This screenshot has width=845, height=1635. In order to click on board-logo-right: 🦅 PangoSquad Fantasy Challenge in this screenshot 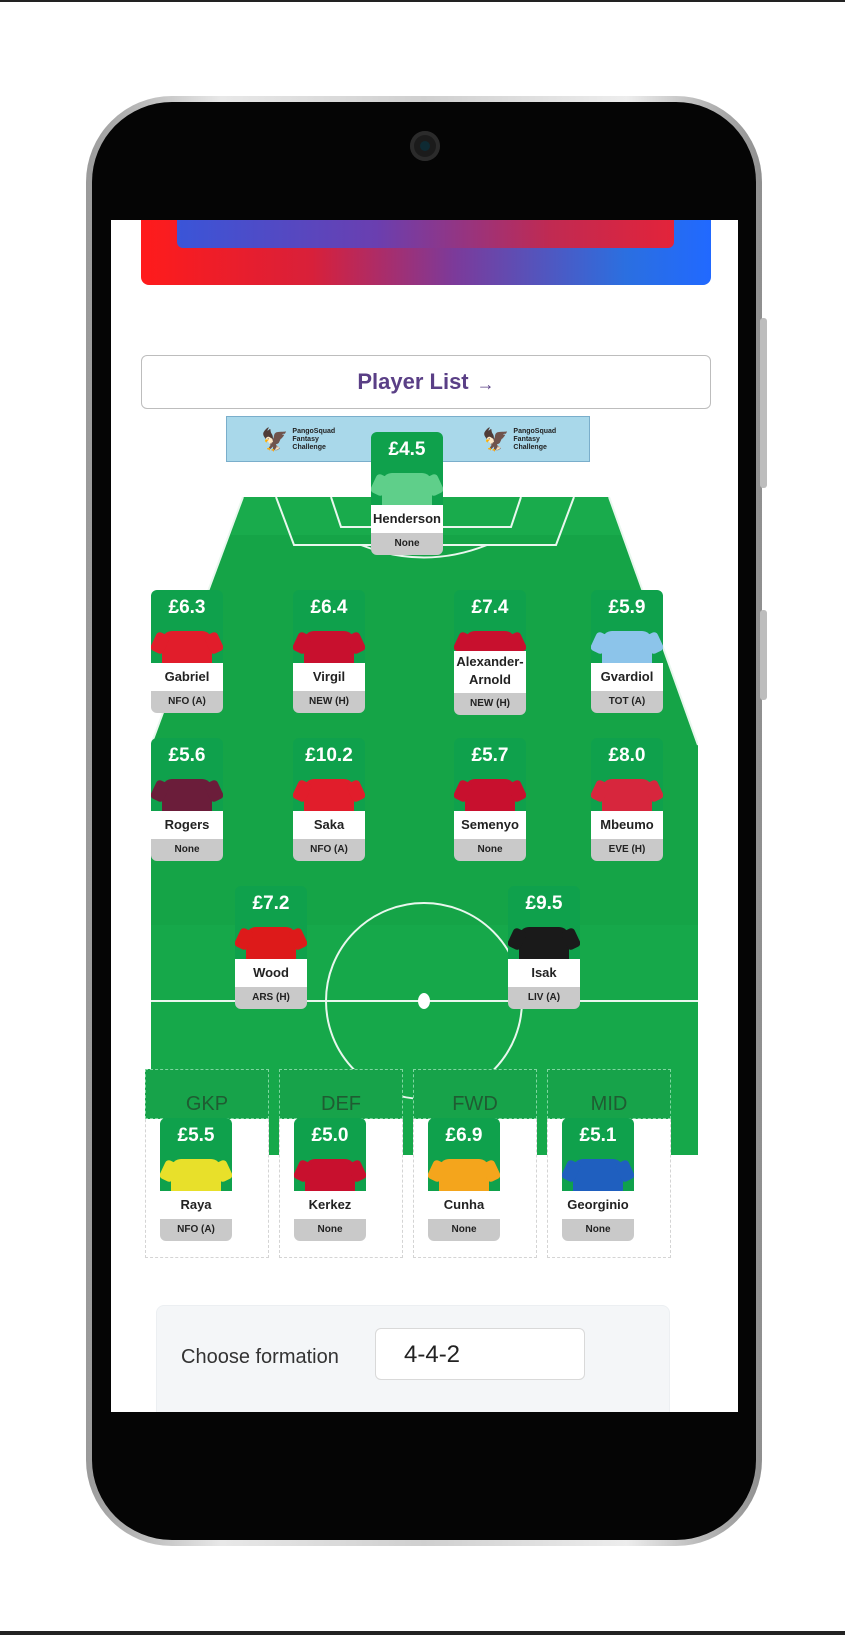, I will do `click(527, 440)`.